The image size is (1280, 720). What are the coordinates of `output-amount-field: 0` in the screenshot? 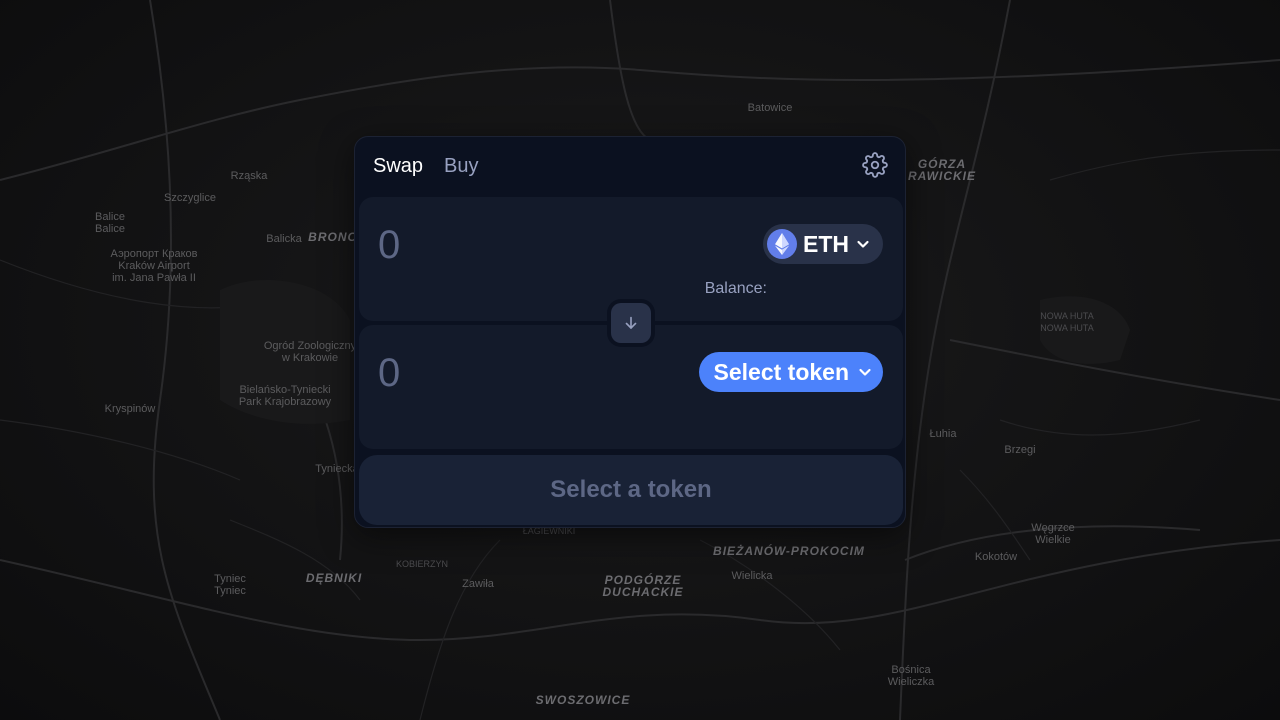 It's located at (389, 373).